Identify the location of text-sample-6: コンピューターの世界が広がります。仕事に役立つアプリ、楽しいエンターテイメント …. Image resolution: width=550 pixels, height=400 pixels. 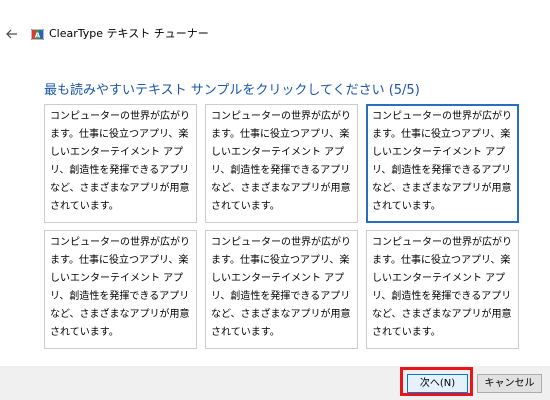
(442, 289).